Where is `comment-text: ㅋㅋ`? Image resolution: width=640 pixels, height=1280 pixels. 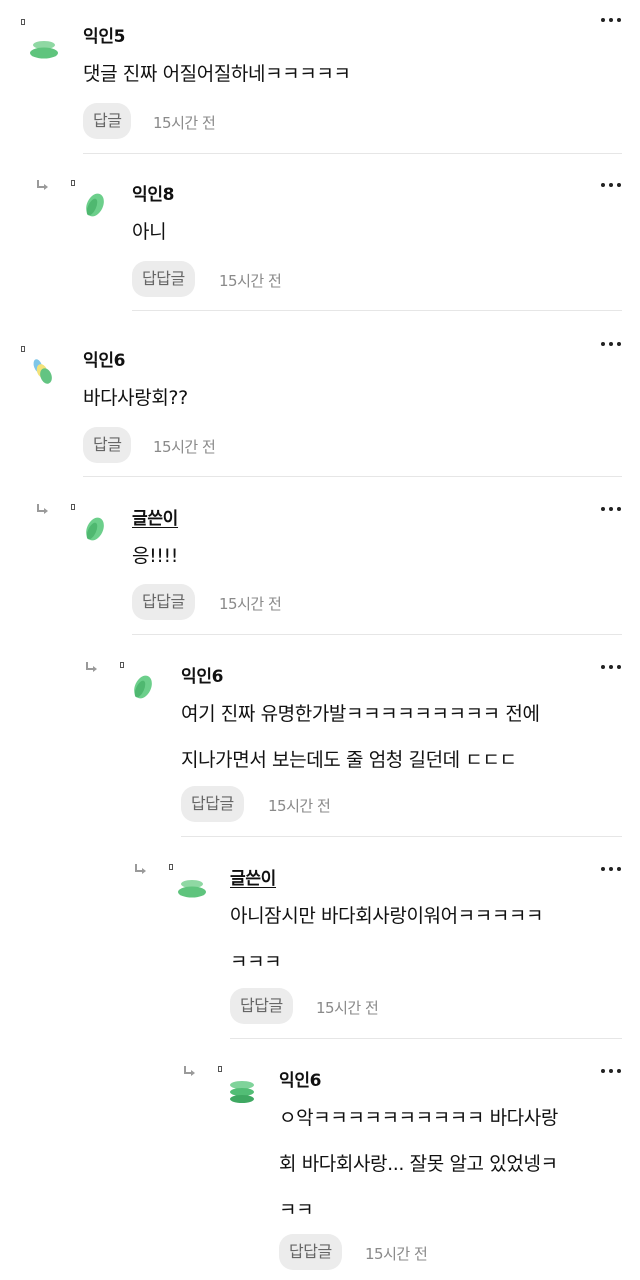
comment-text: ㅋㅋ is located at coordinates (296, 1210).